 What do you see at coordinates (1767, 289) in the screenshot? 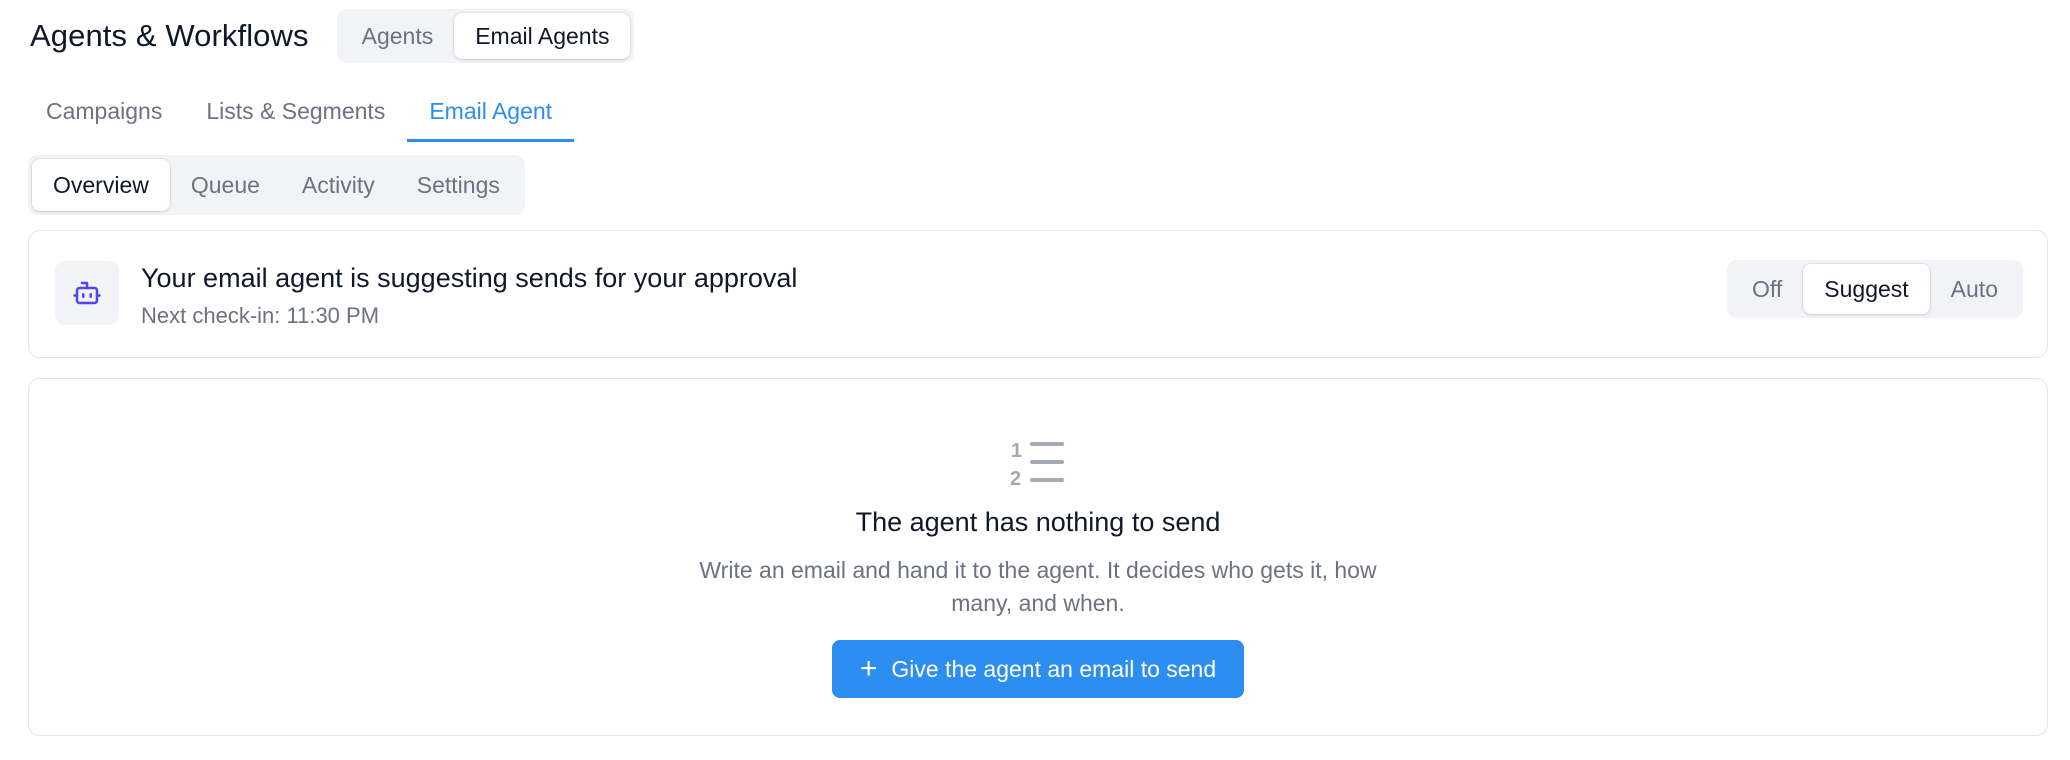
I see `mode-off: Off` at bounding box center [1767, 289].